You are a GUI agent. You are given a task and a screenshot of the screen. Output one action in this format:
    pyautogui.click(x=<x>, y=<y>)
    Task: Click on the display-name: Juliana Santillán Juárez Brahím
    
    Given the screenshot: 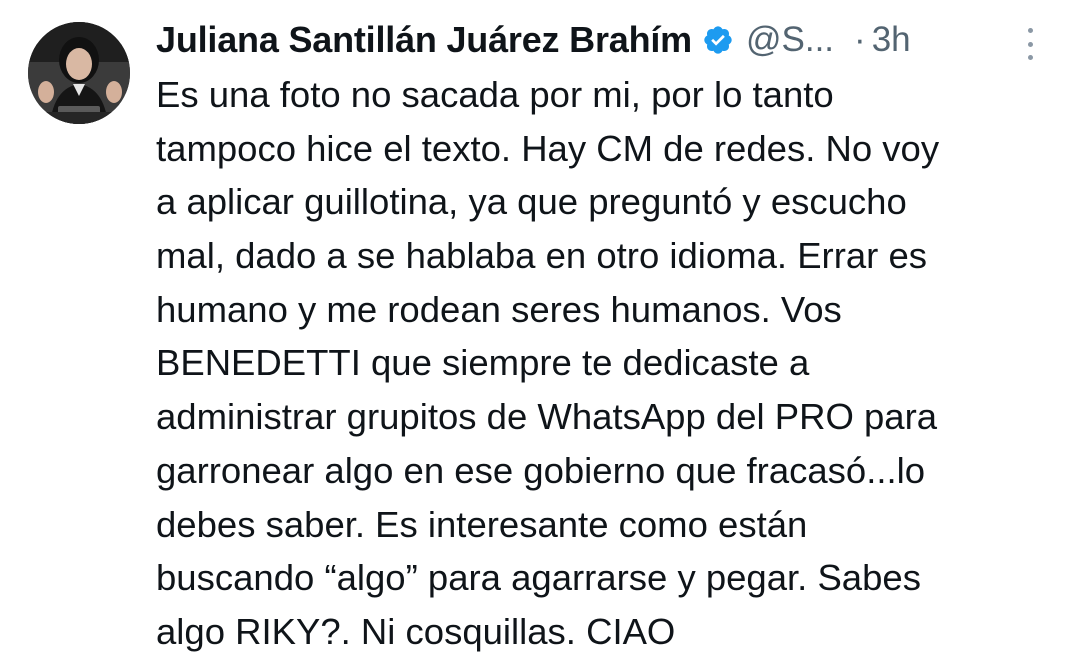 What is the action you would take?
    pyautogui.click(x=424, y=40)
    